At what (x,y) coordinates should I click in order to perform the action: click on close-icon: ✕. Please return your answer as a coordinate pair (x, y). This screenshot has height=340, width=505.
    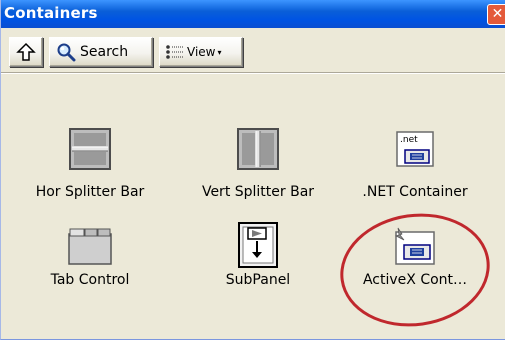
    Looking at the image, I should click on (497, 14).